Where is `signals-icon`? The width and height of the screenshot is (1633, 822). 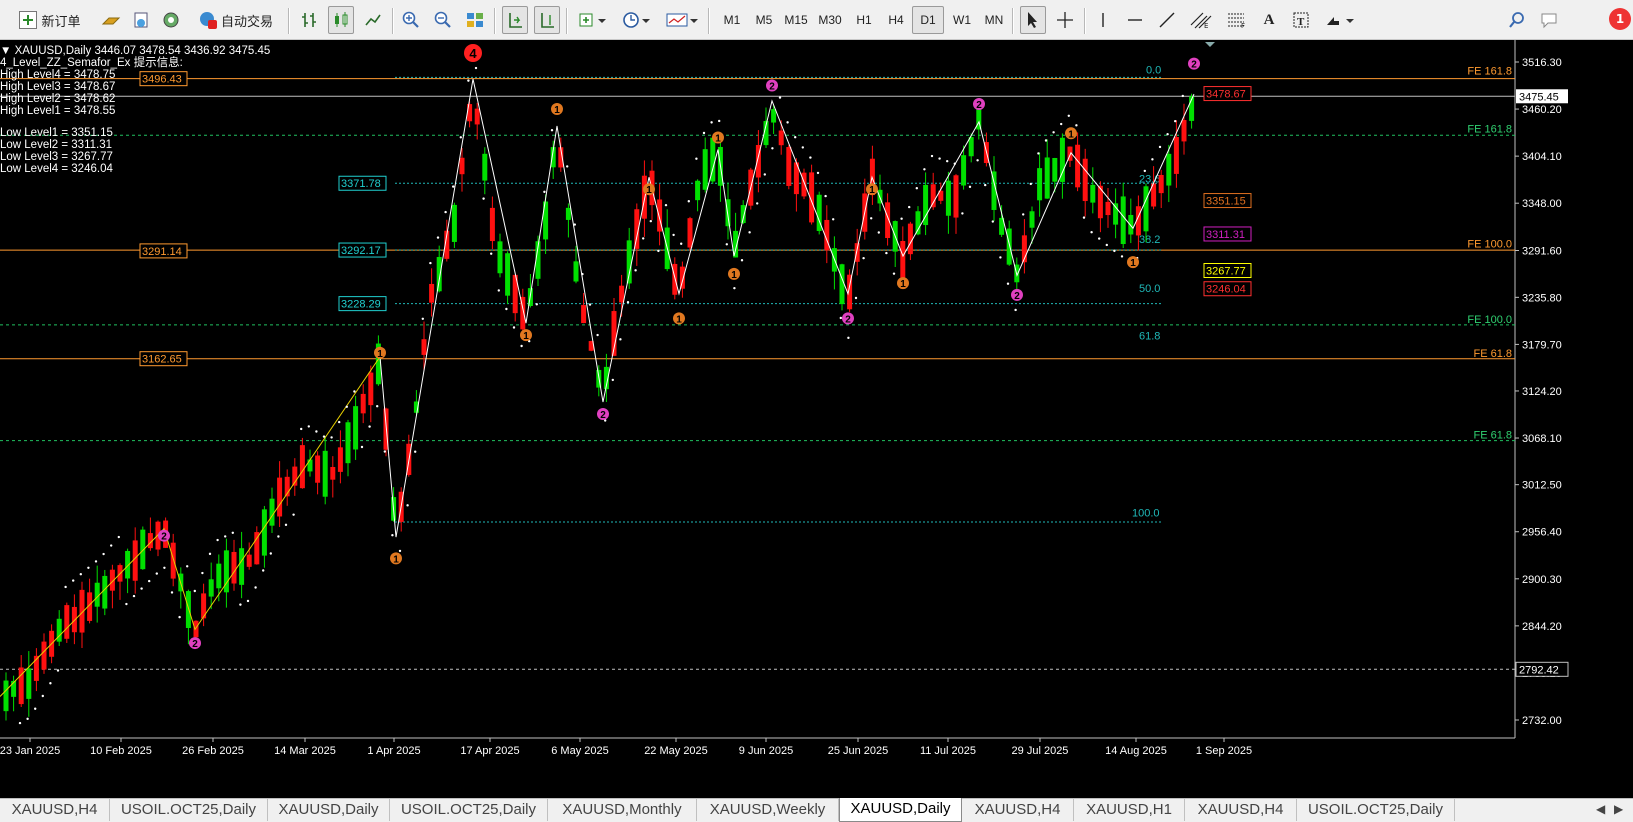
signals-icon is located at coordinates (171, 20).